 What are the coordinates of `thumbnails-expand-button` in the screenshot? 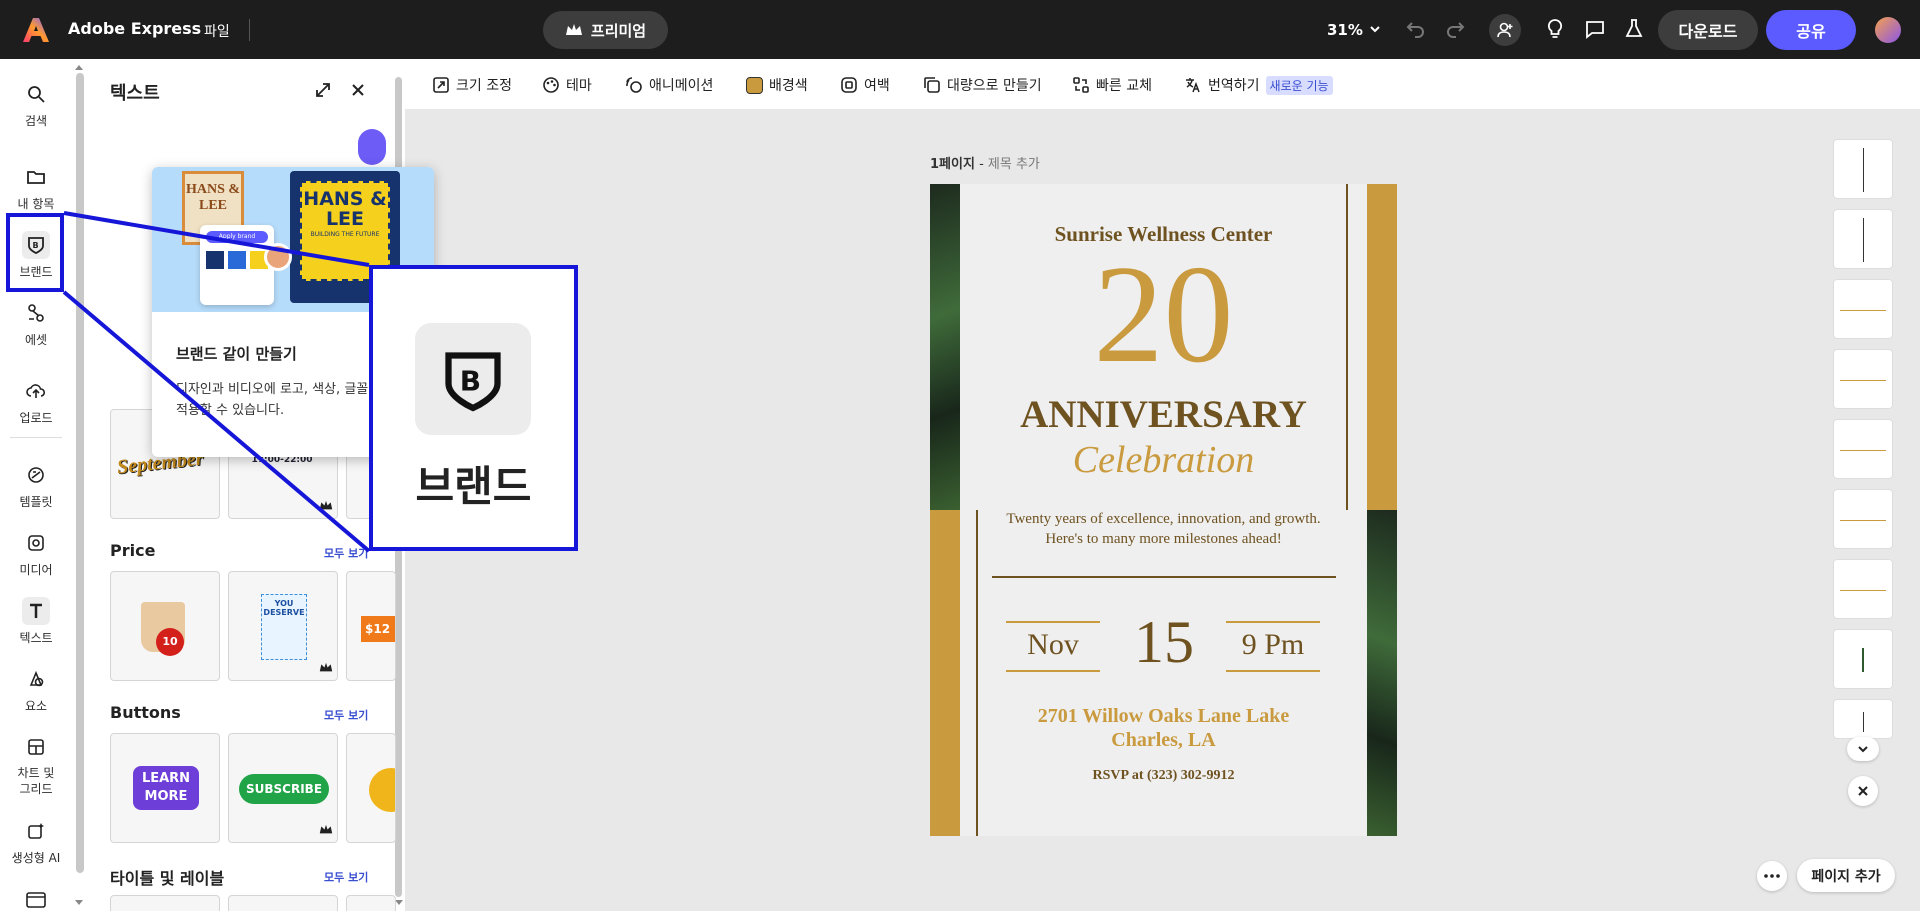 It's located at (1863, 749).